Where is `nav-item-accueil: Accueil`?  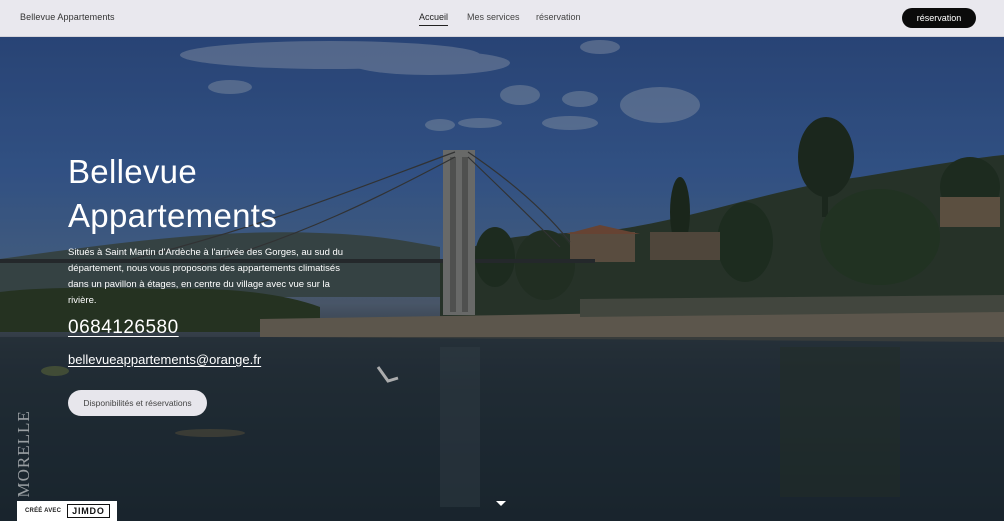 nav-item-accueil: Accueil is located at coordinates (434, 19).